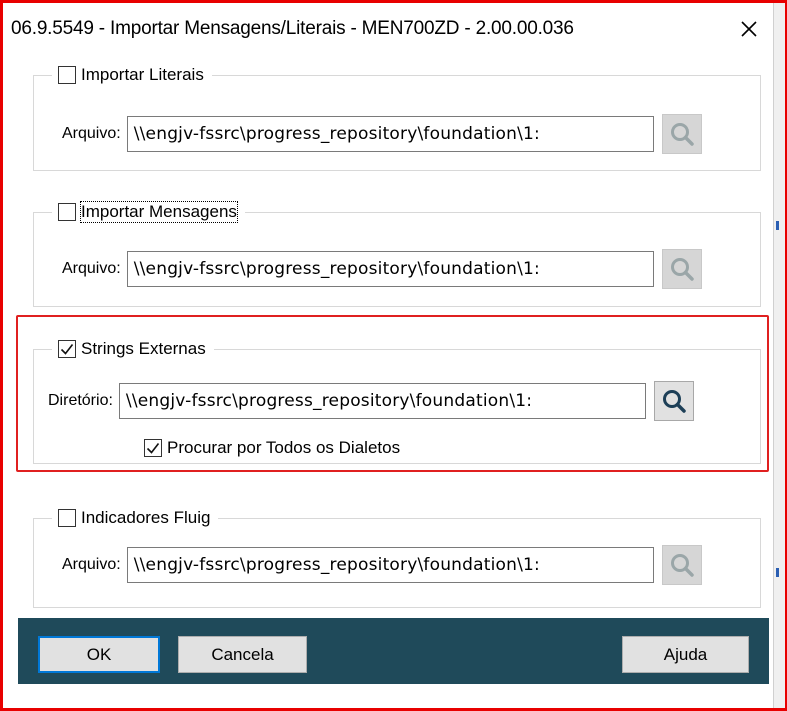  I want to click on strings-externas-toggle: Strings Externas, so click(133, 349).